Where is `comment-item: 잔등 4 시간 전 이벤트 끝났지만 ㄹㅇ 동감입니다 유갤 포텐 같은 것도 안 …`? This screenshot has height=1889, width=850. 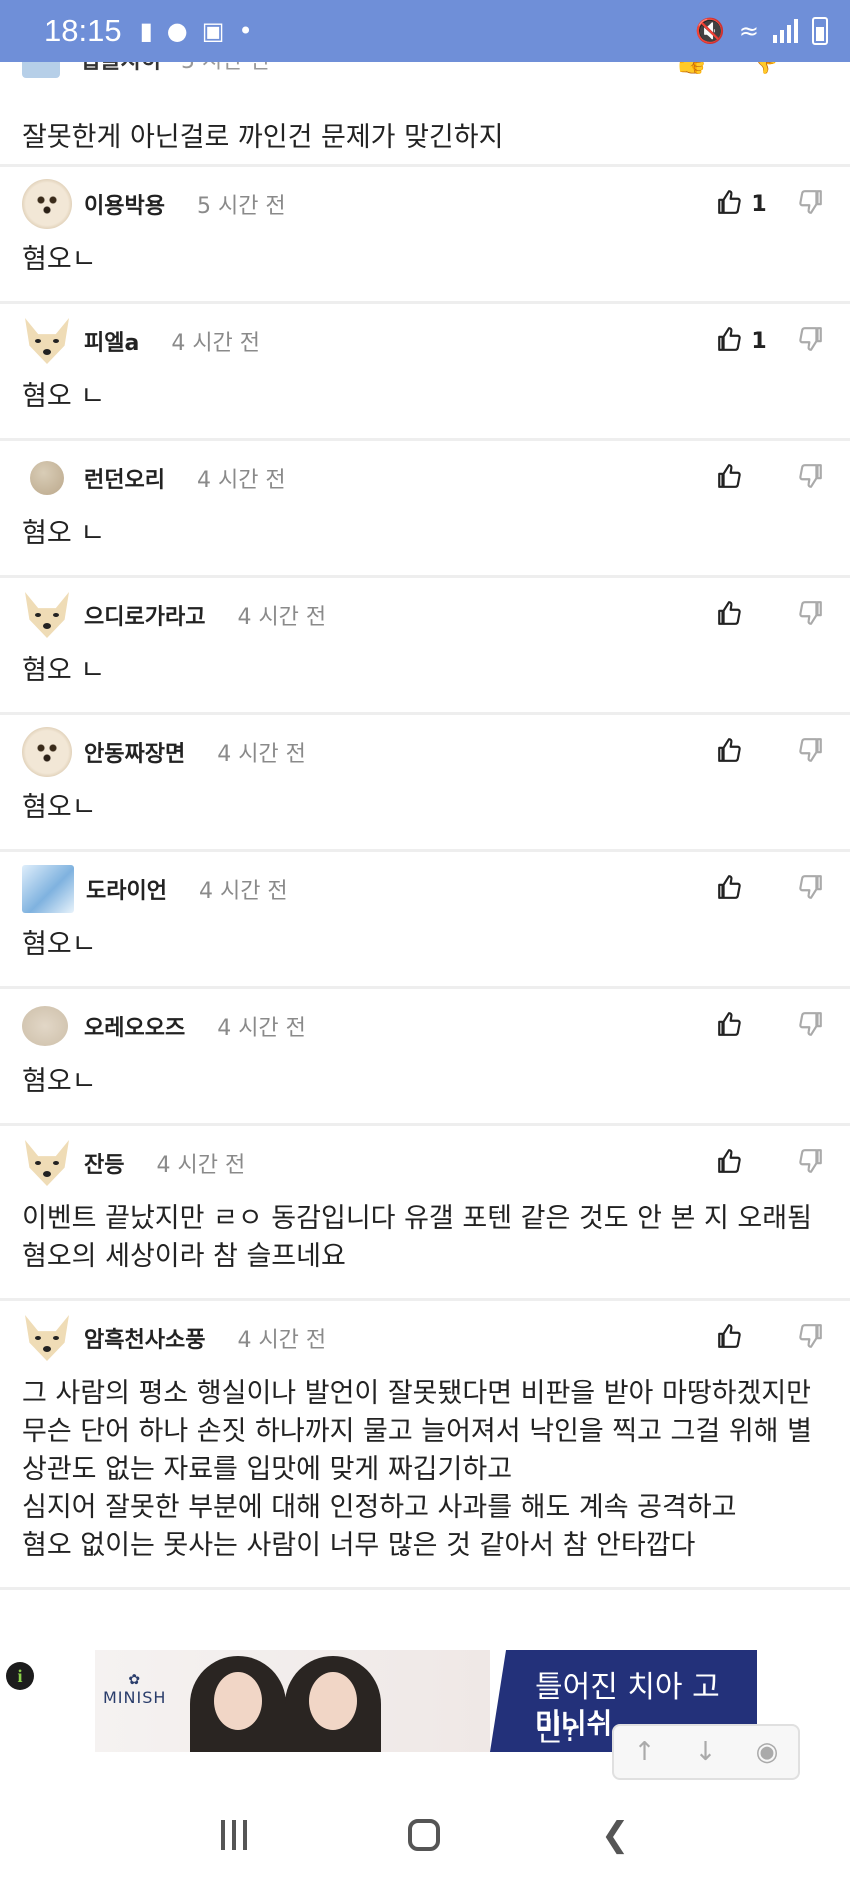 comment-item: 잔등 4 시간 전 이벤트 끝났지만 ㄹㅇ 동감입니다 유갤 포텐 같은 것도 안 … is located at coordinates (425, 1213).